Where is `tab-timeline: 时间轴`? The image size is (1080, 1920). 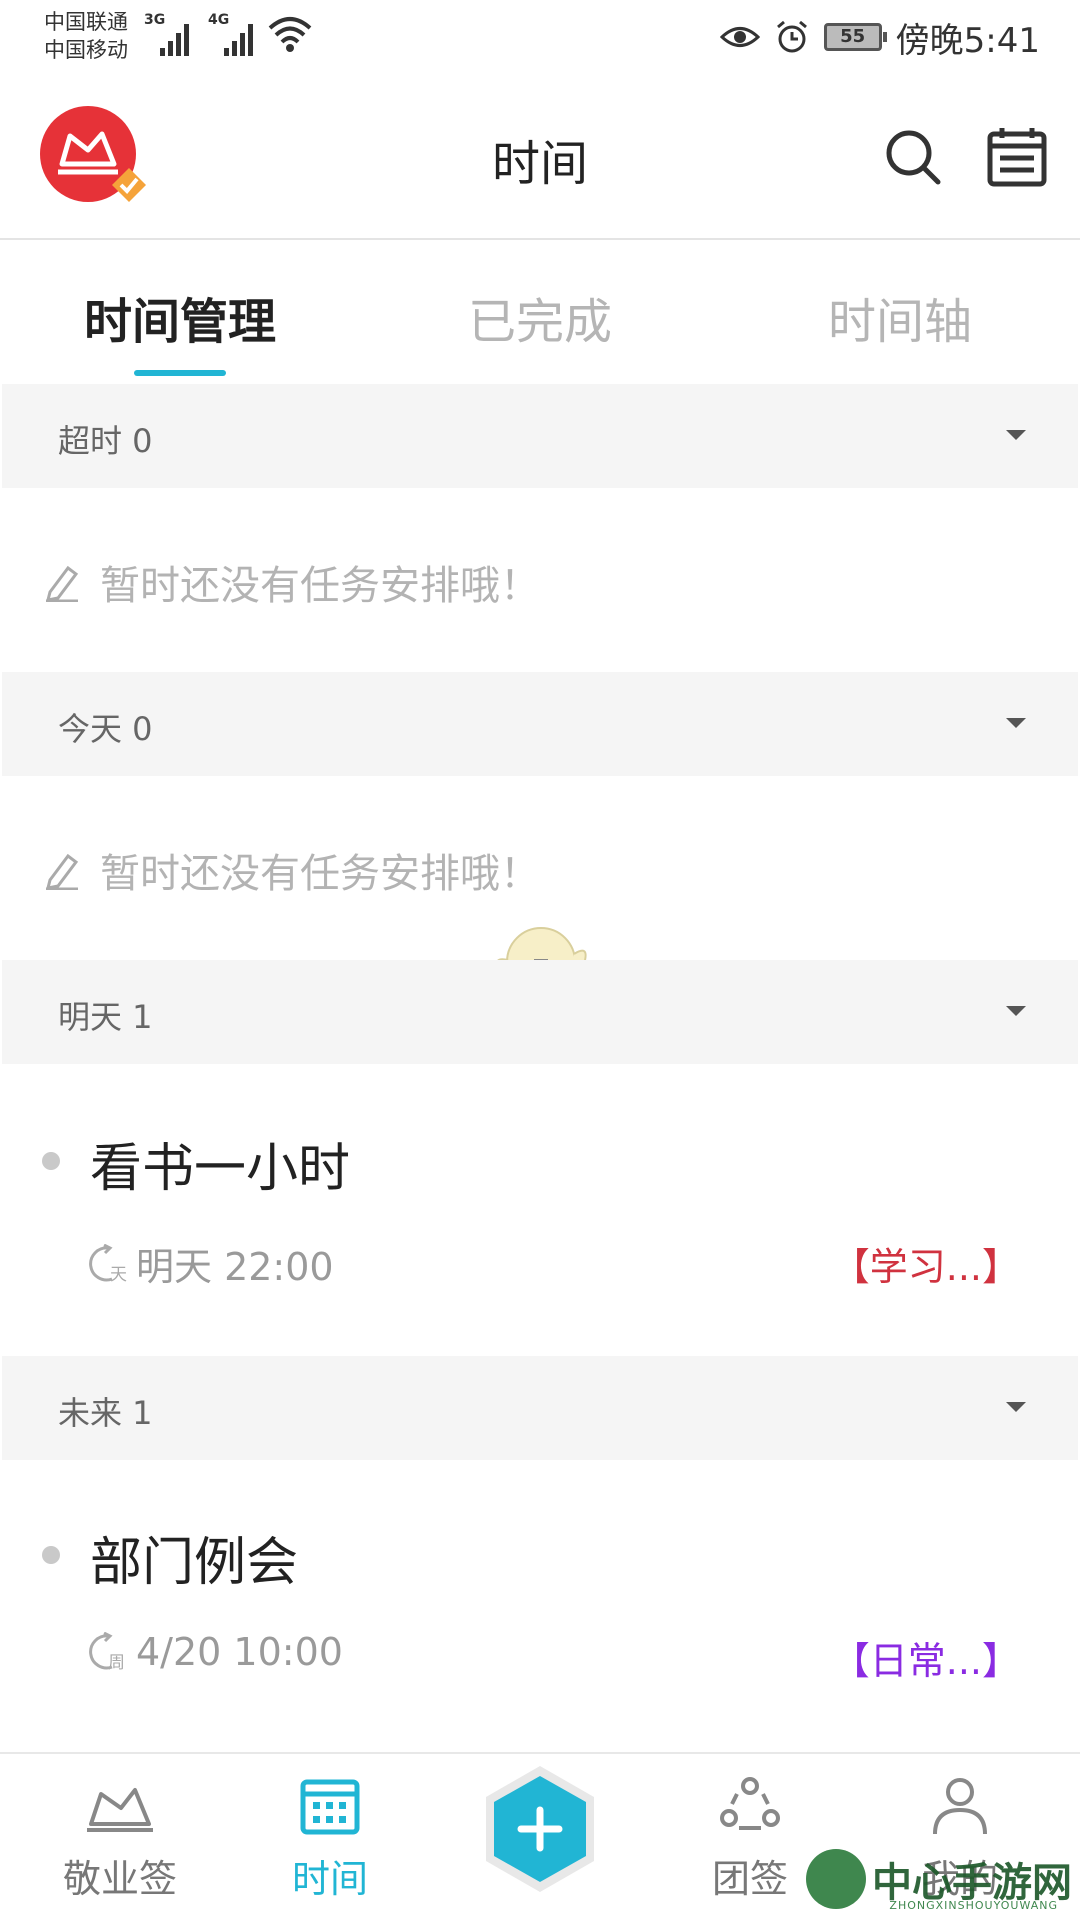
tab-timeline: 时间轴 is located at coordinates (900, 317).